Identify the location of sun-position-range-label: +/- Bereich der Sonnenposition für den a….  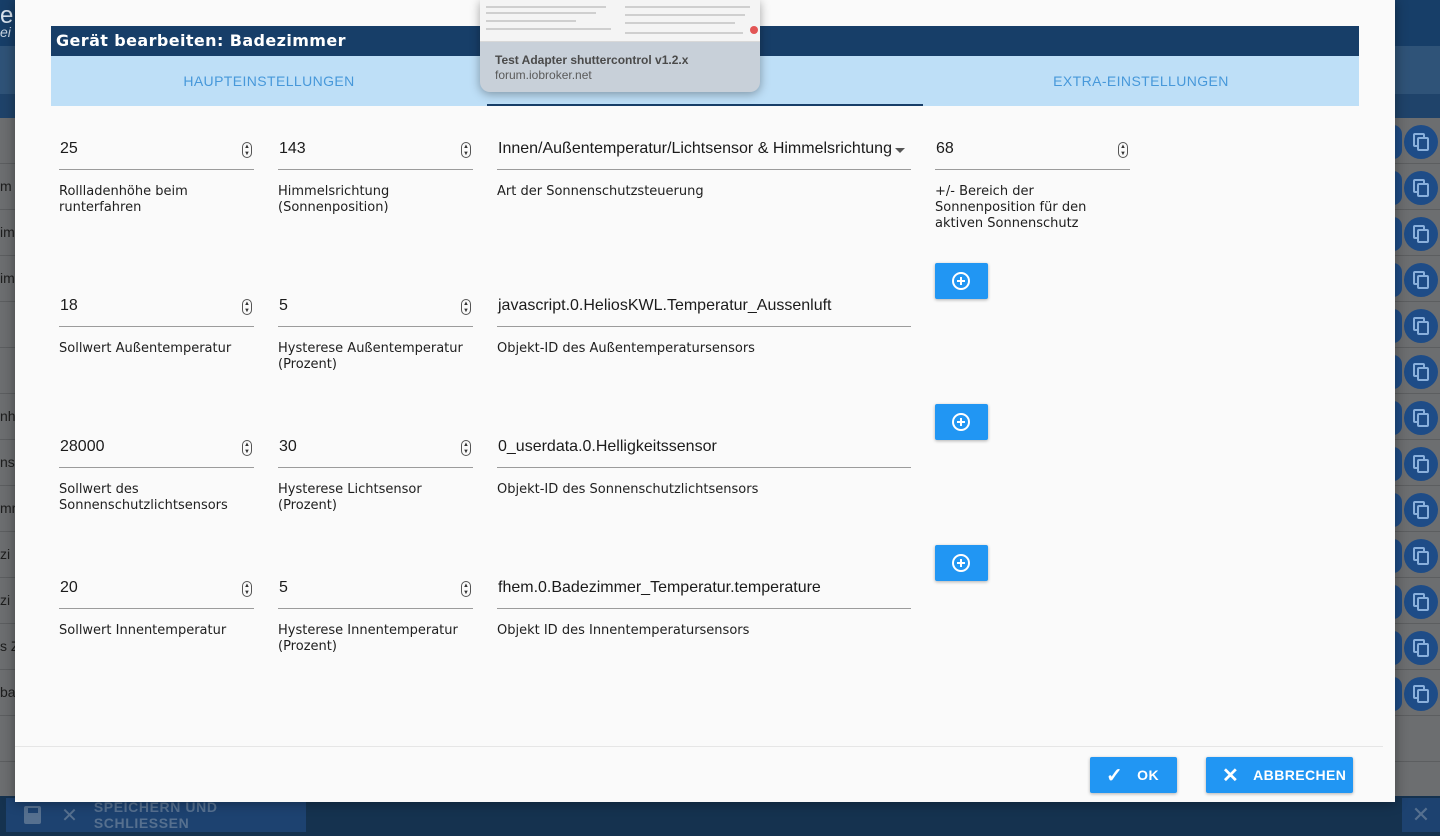
(1011, 207).